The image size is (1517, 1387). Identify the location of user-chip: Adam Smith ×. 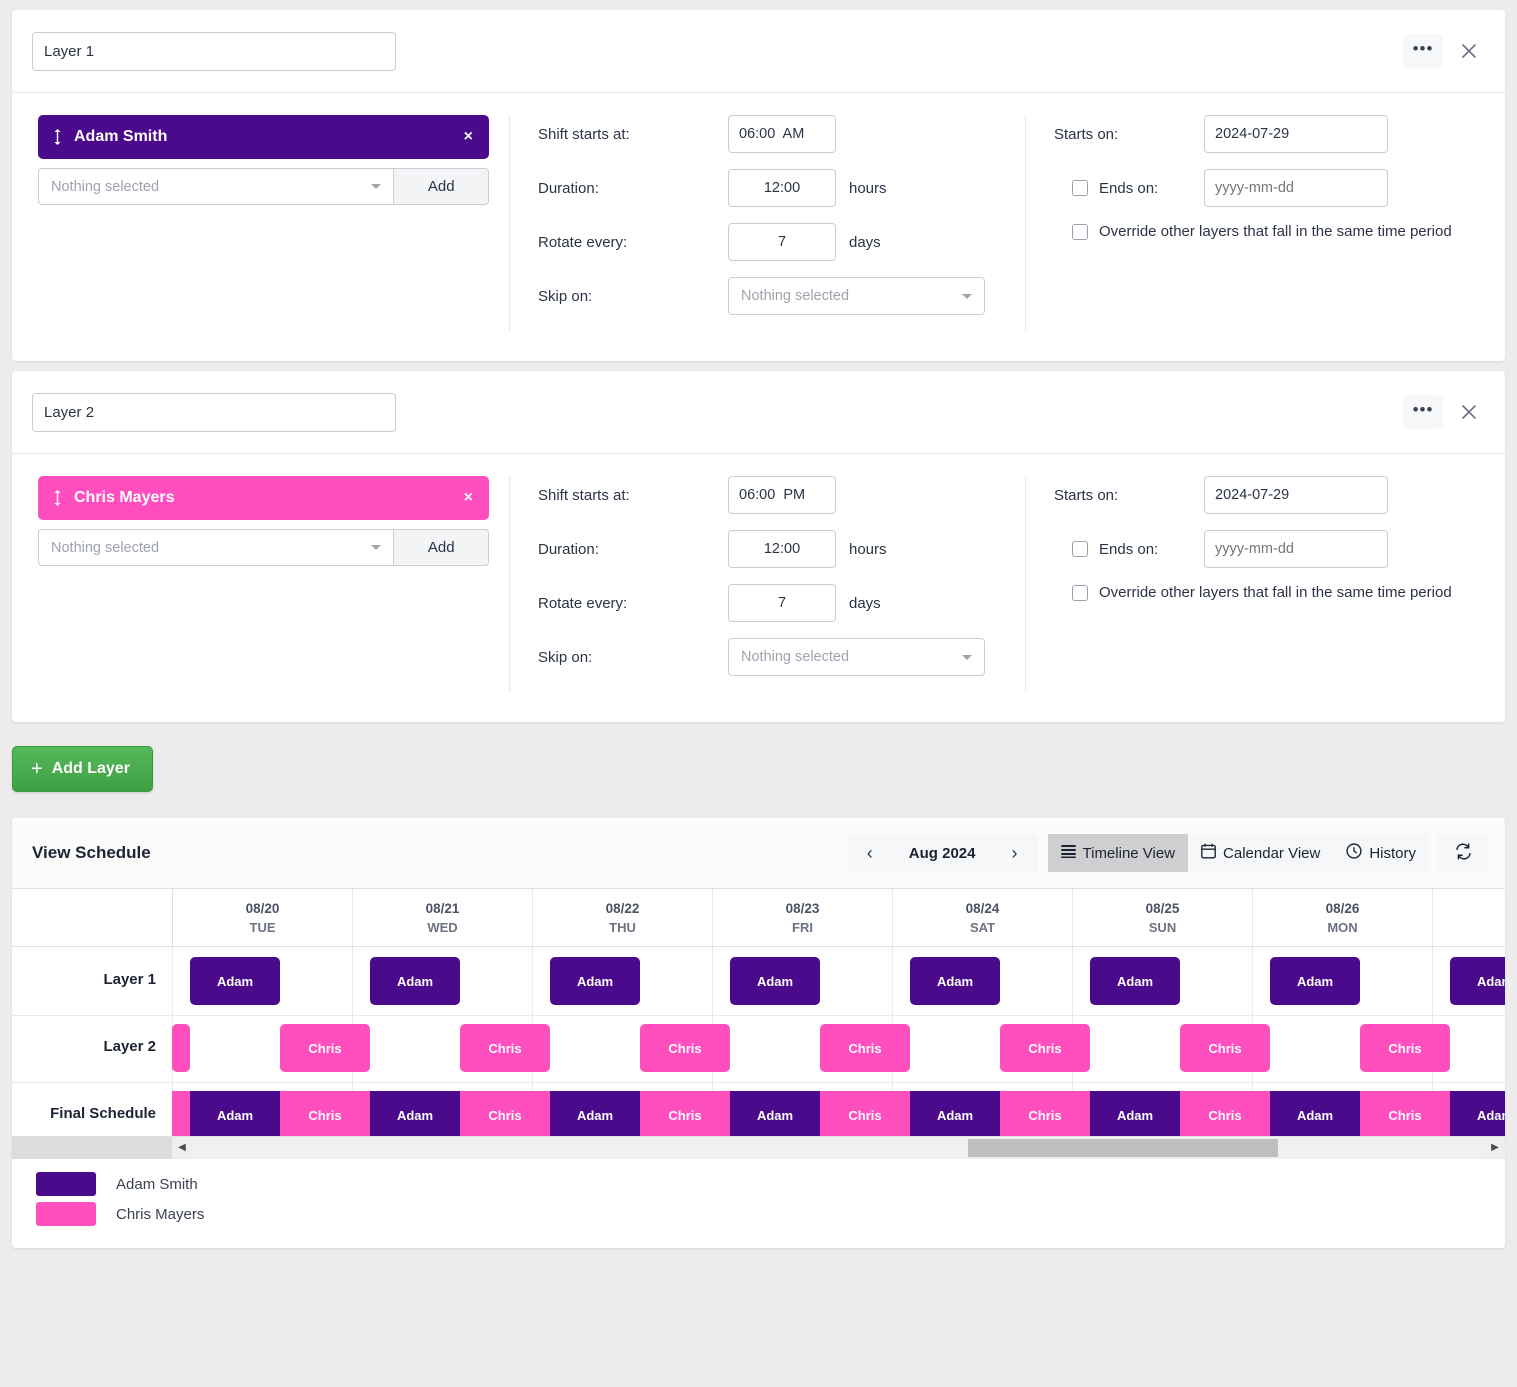
(263, 137).